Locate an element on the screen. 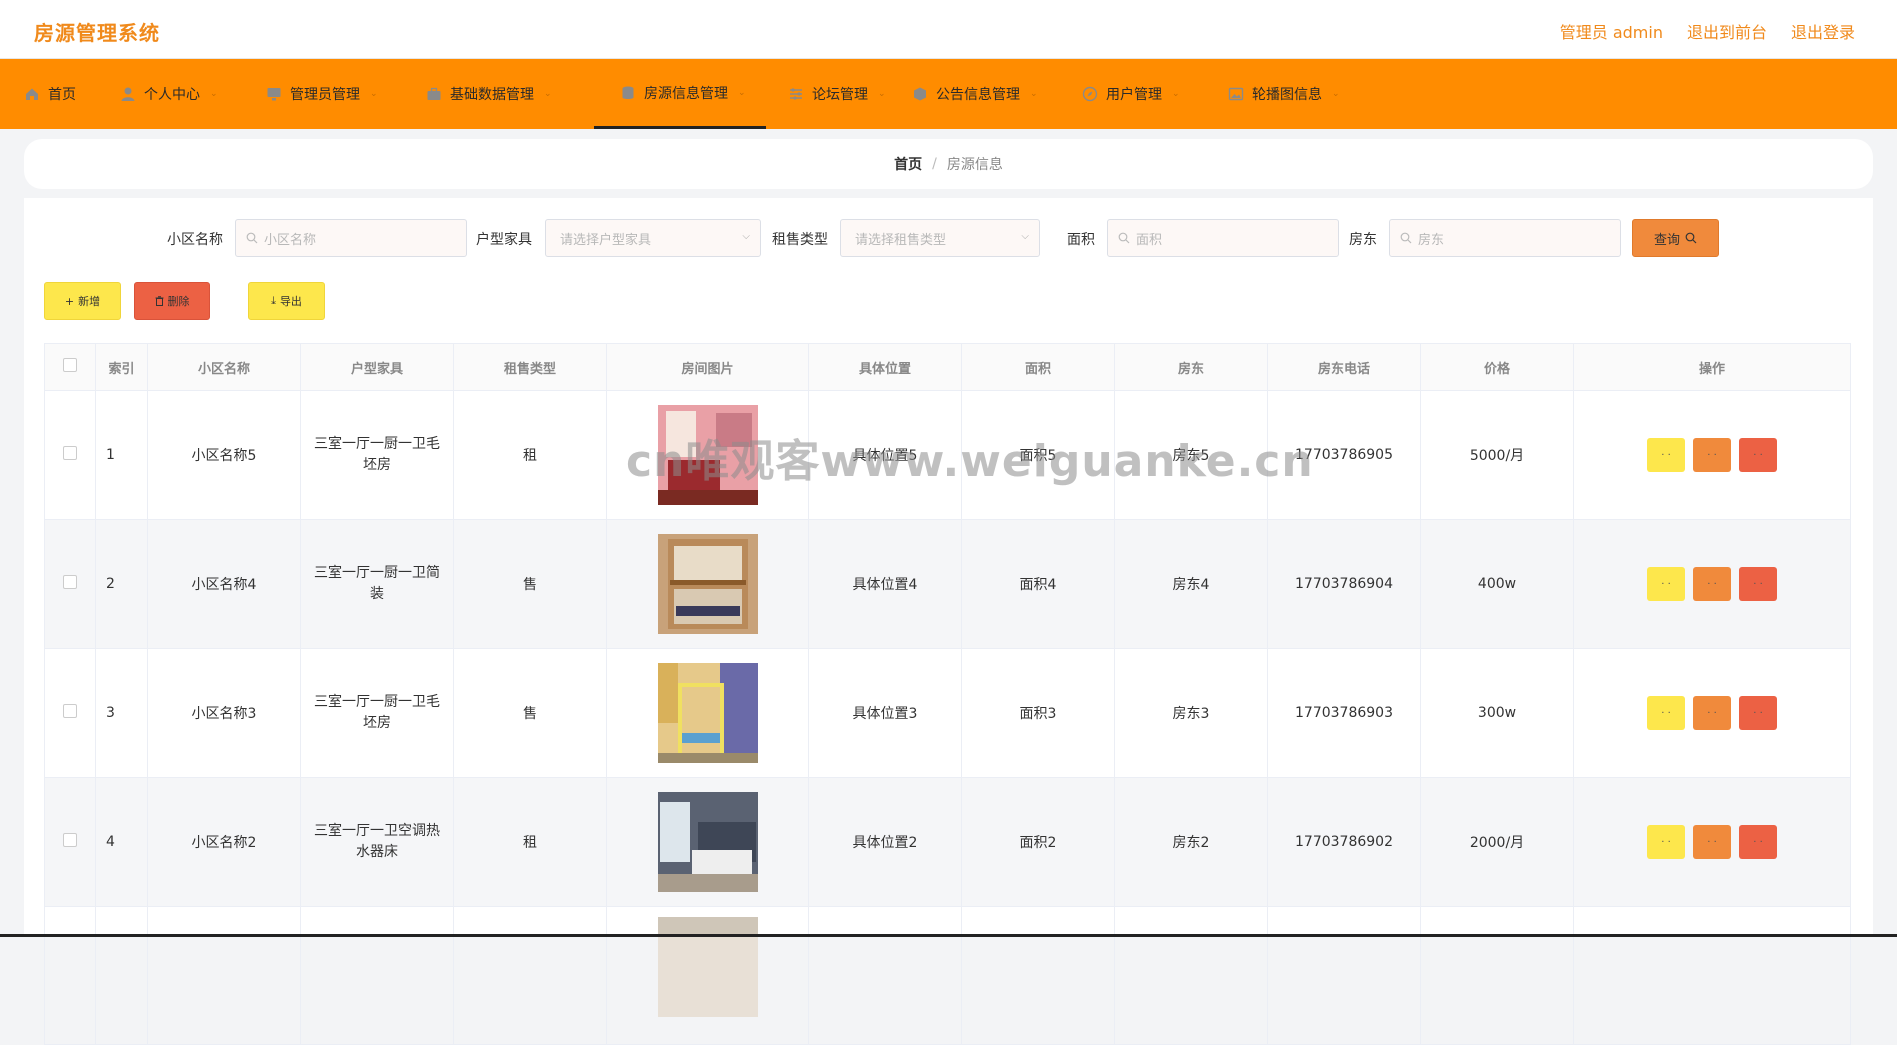 The image size is (1897, 1045). area-cell: 面积2 is located at coordinates (1038, 842).